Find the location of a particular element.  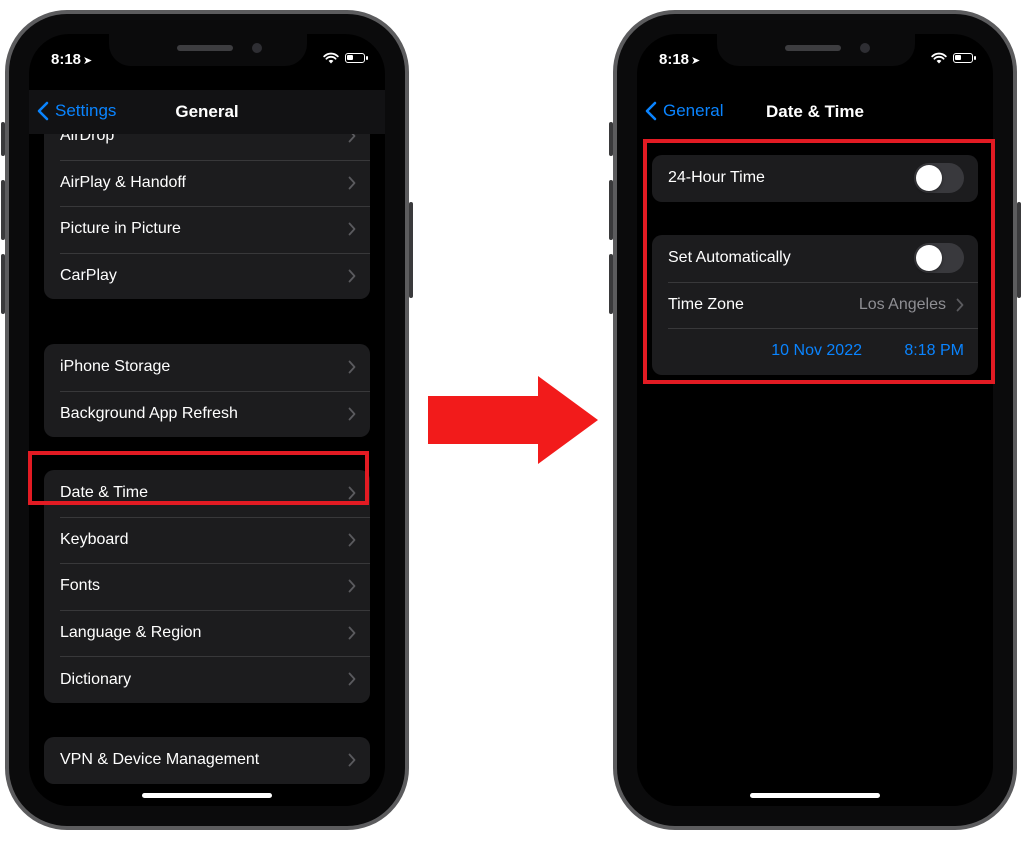

row-label: VPN & Device Management is located at coordinates (160, 760).